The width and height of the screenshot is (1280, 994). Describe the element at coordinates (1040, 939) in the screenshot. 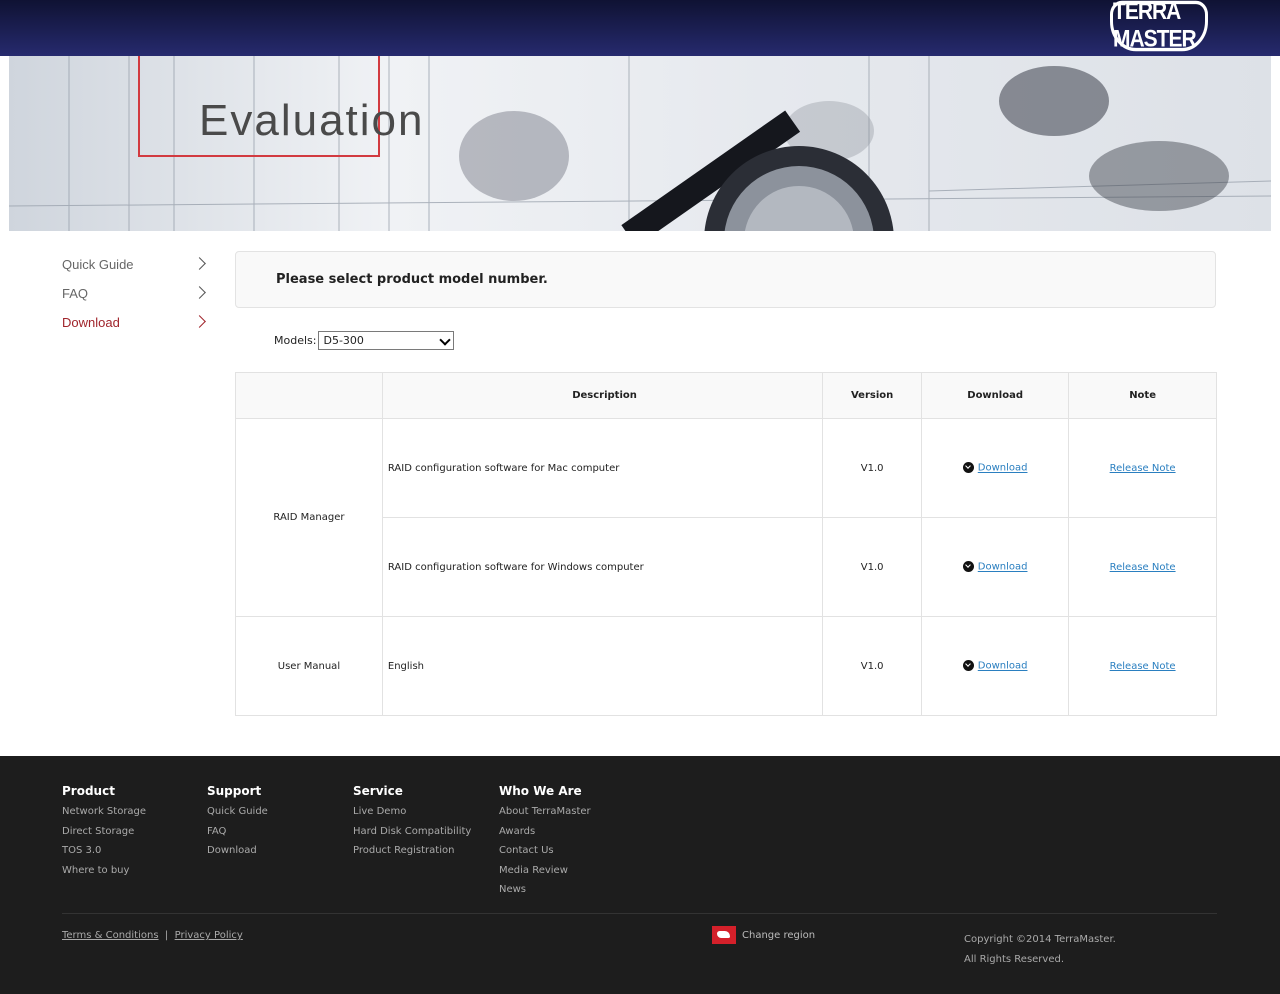

I see `copyright-text: Copyright ©2014 TerraMaster.` at that location.